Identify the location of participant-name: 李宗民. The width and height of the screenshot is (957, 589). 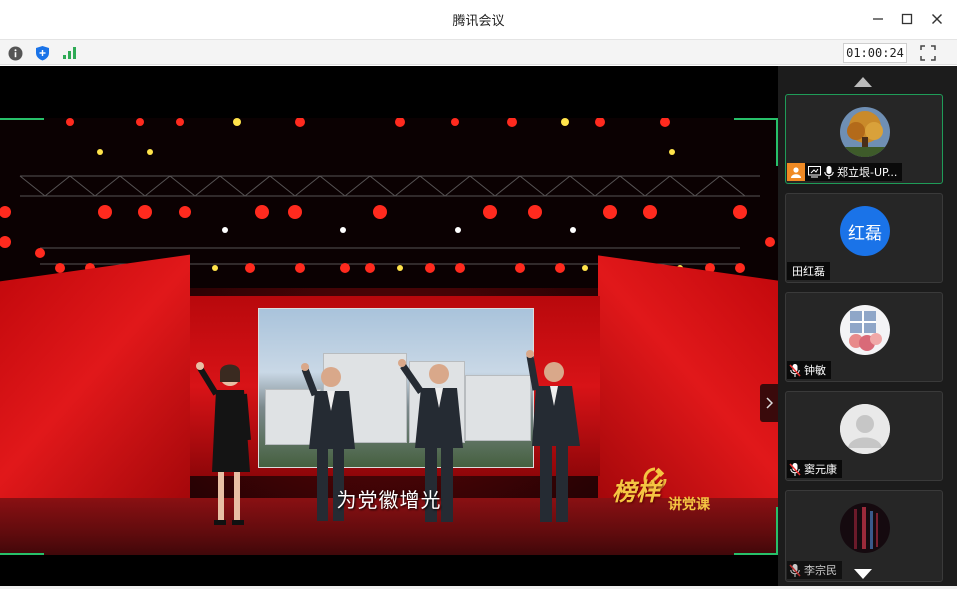
(820, 570).